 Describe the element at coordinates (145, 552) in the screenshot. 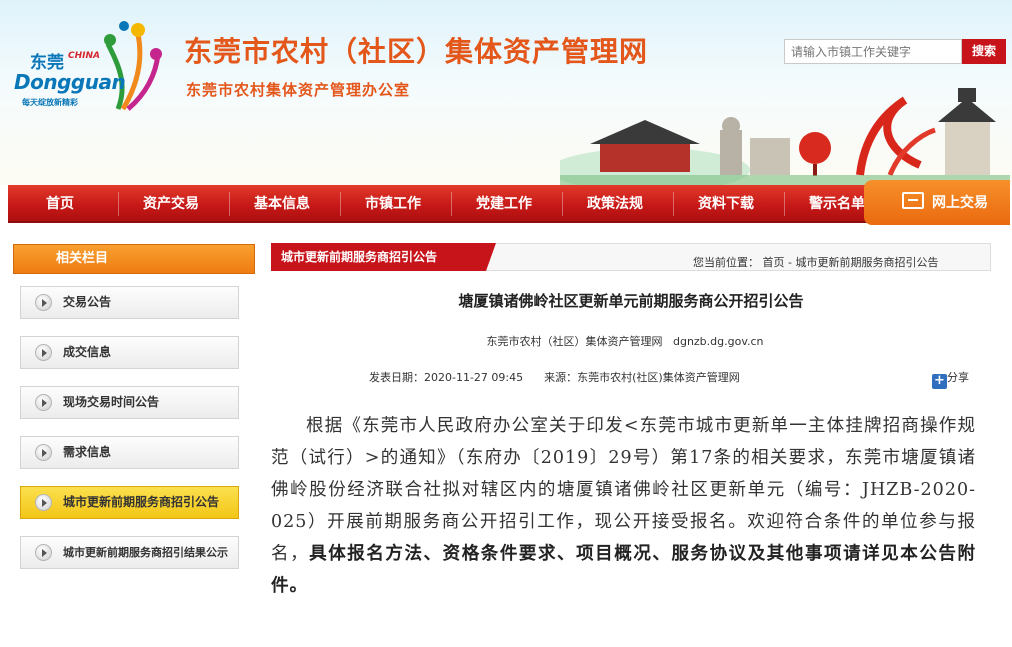

I see `sidebar-item-label: 城市更新前期服务商招引结果公示` at that location.